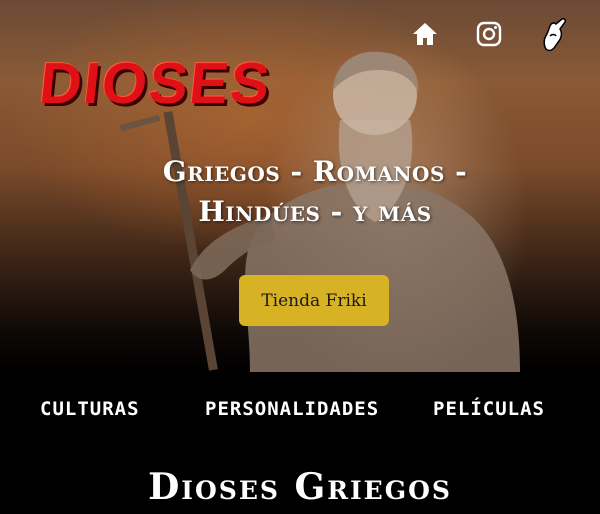 This screenshot has width=600, height=514. I want to click on sign-language-icon, so click(553, 35).